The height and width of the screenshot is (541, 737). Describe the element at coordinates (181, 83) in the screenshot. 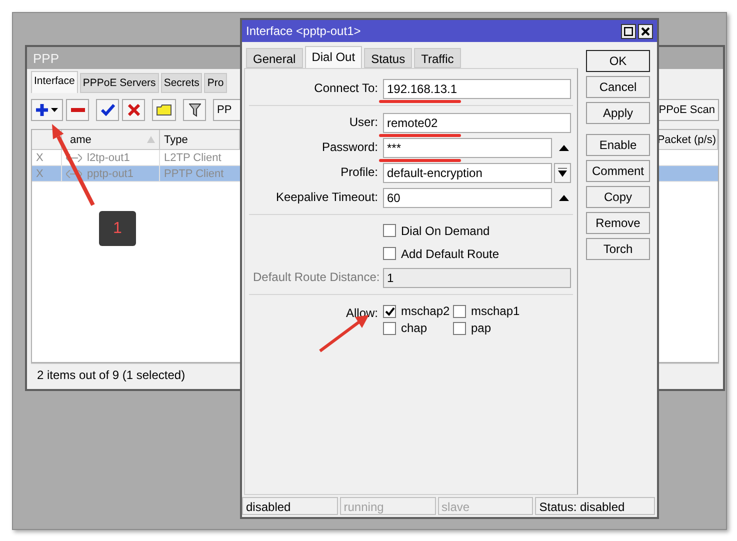

I see `tab: Secrets` at that location.